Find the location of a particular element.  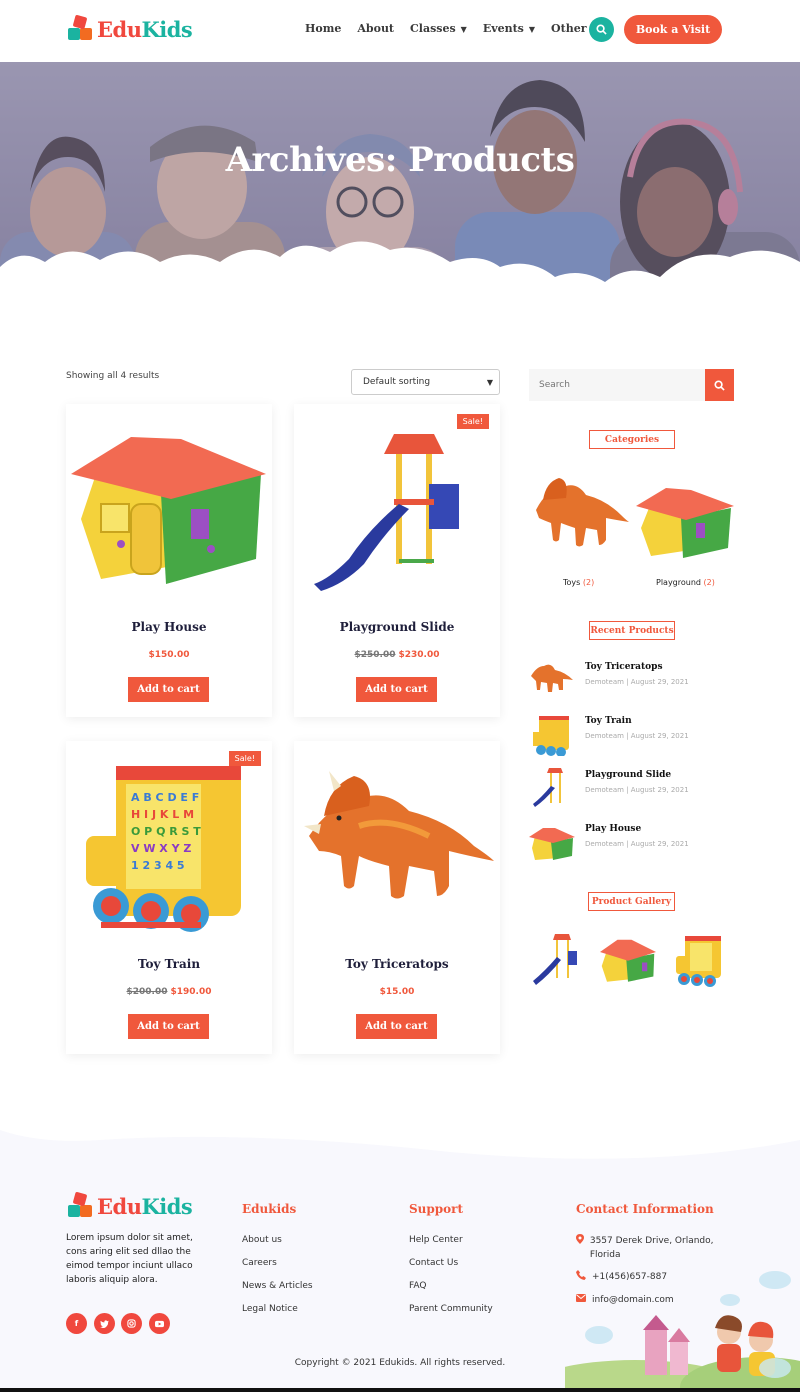

main-nav: Home About Classes▼ Events▼ Other▼ is located at coordinates (459, 28).